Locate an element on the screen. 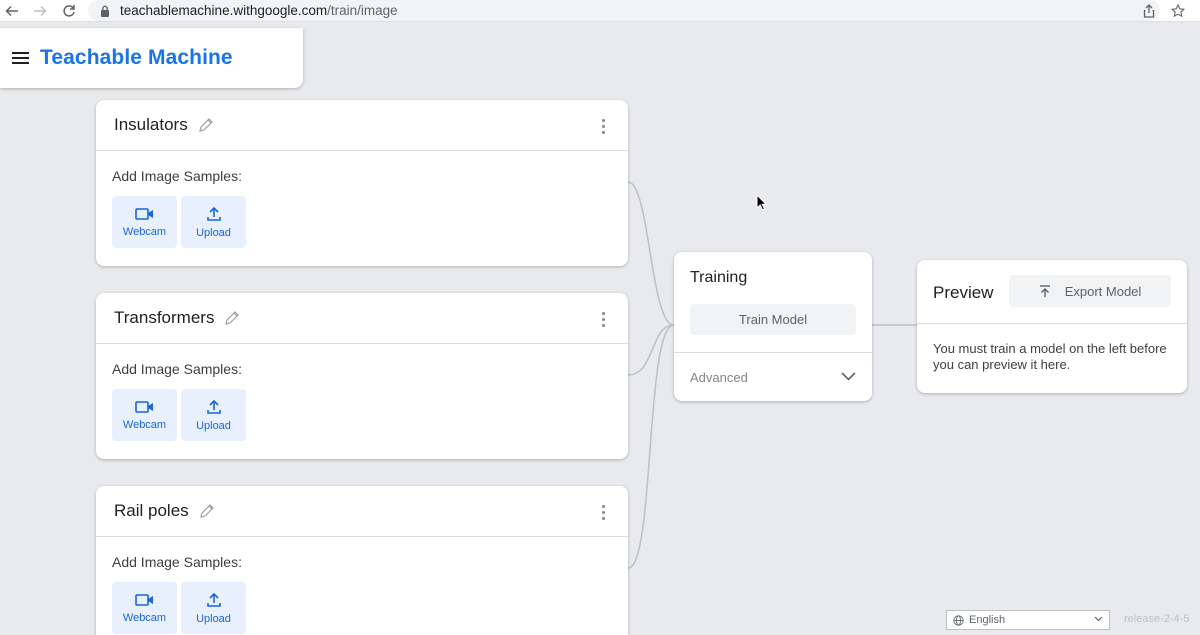  export-icon is located at coordinates (1044, 290).